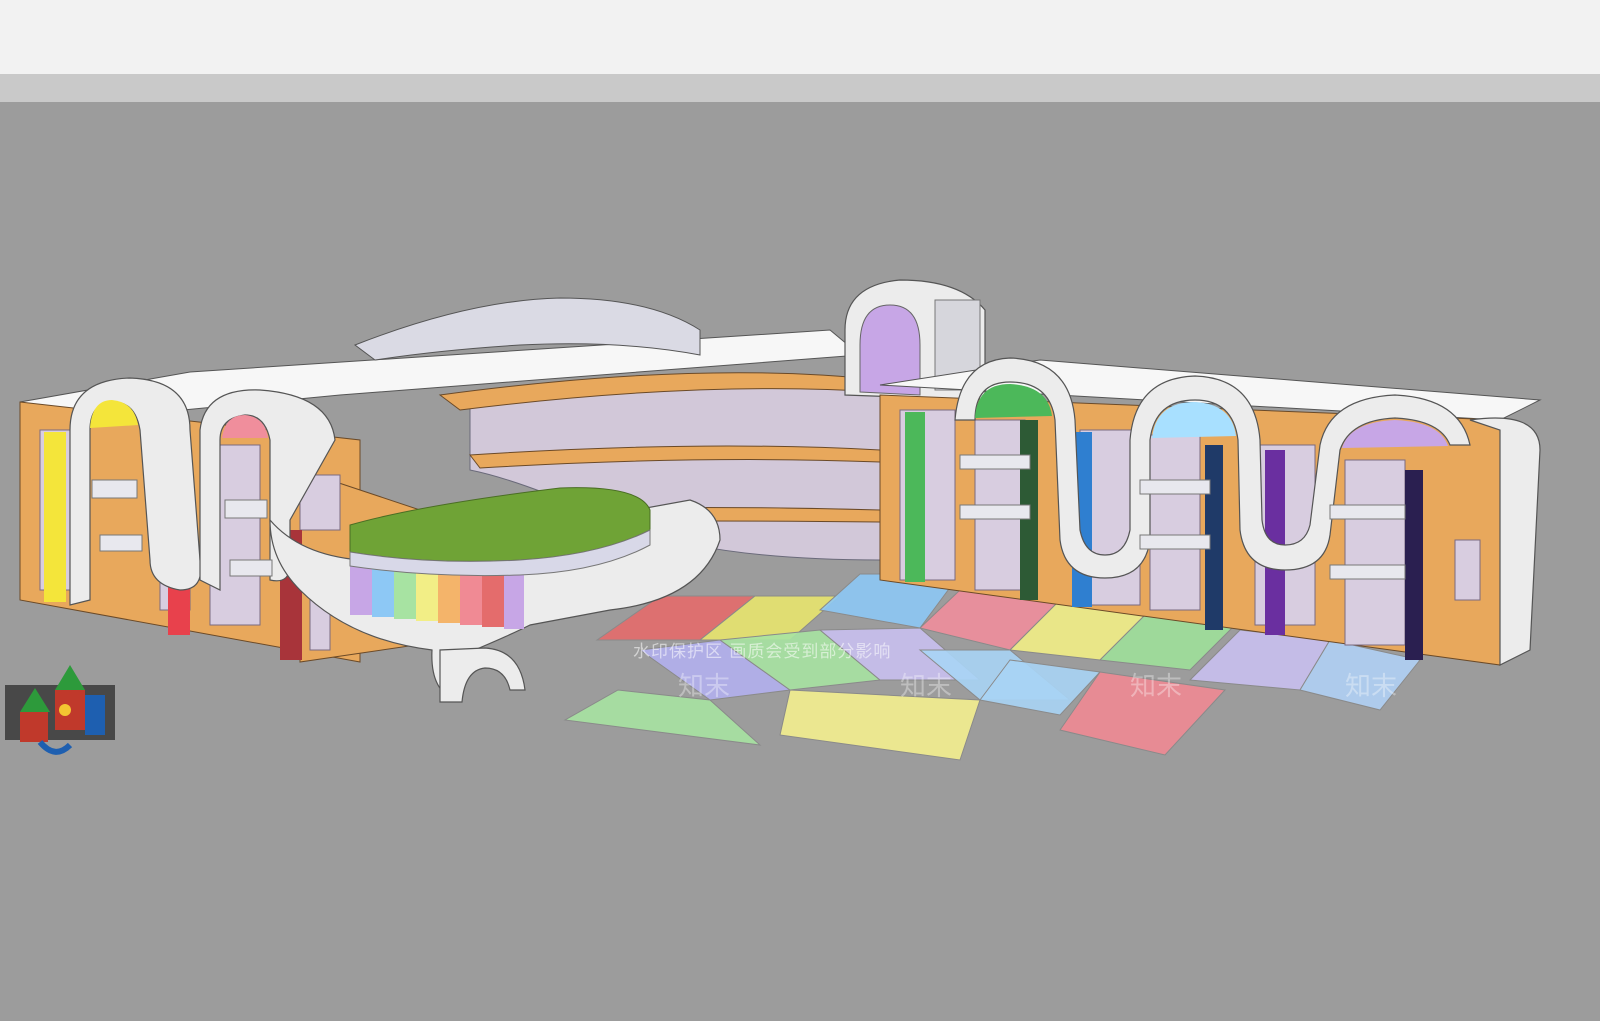 This screenshot has width=1600, height=1021. What do you see at coordinates (1414, 565) in the screenshot?
I see `accent-strip-dark-purple` at bounding box center [1414, 565].